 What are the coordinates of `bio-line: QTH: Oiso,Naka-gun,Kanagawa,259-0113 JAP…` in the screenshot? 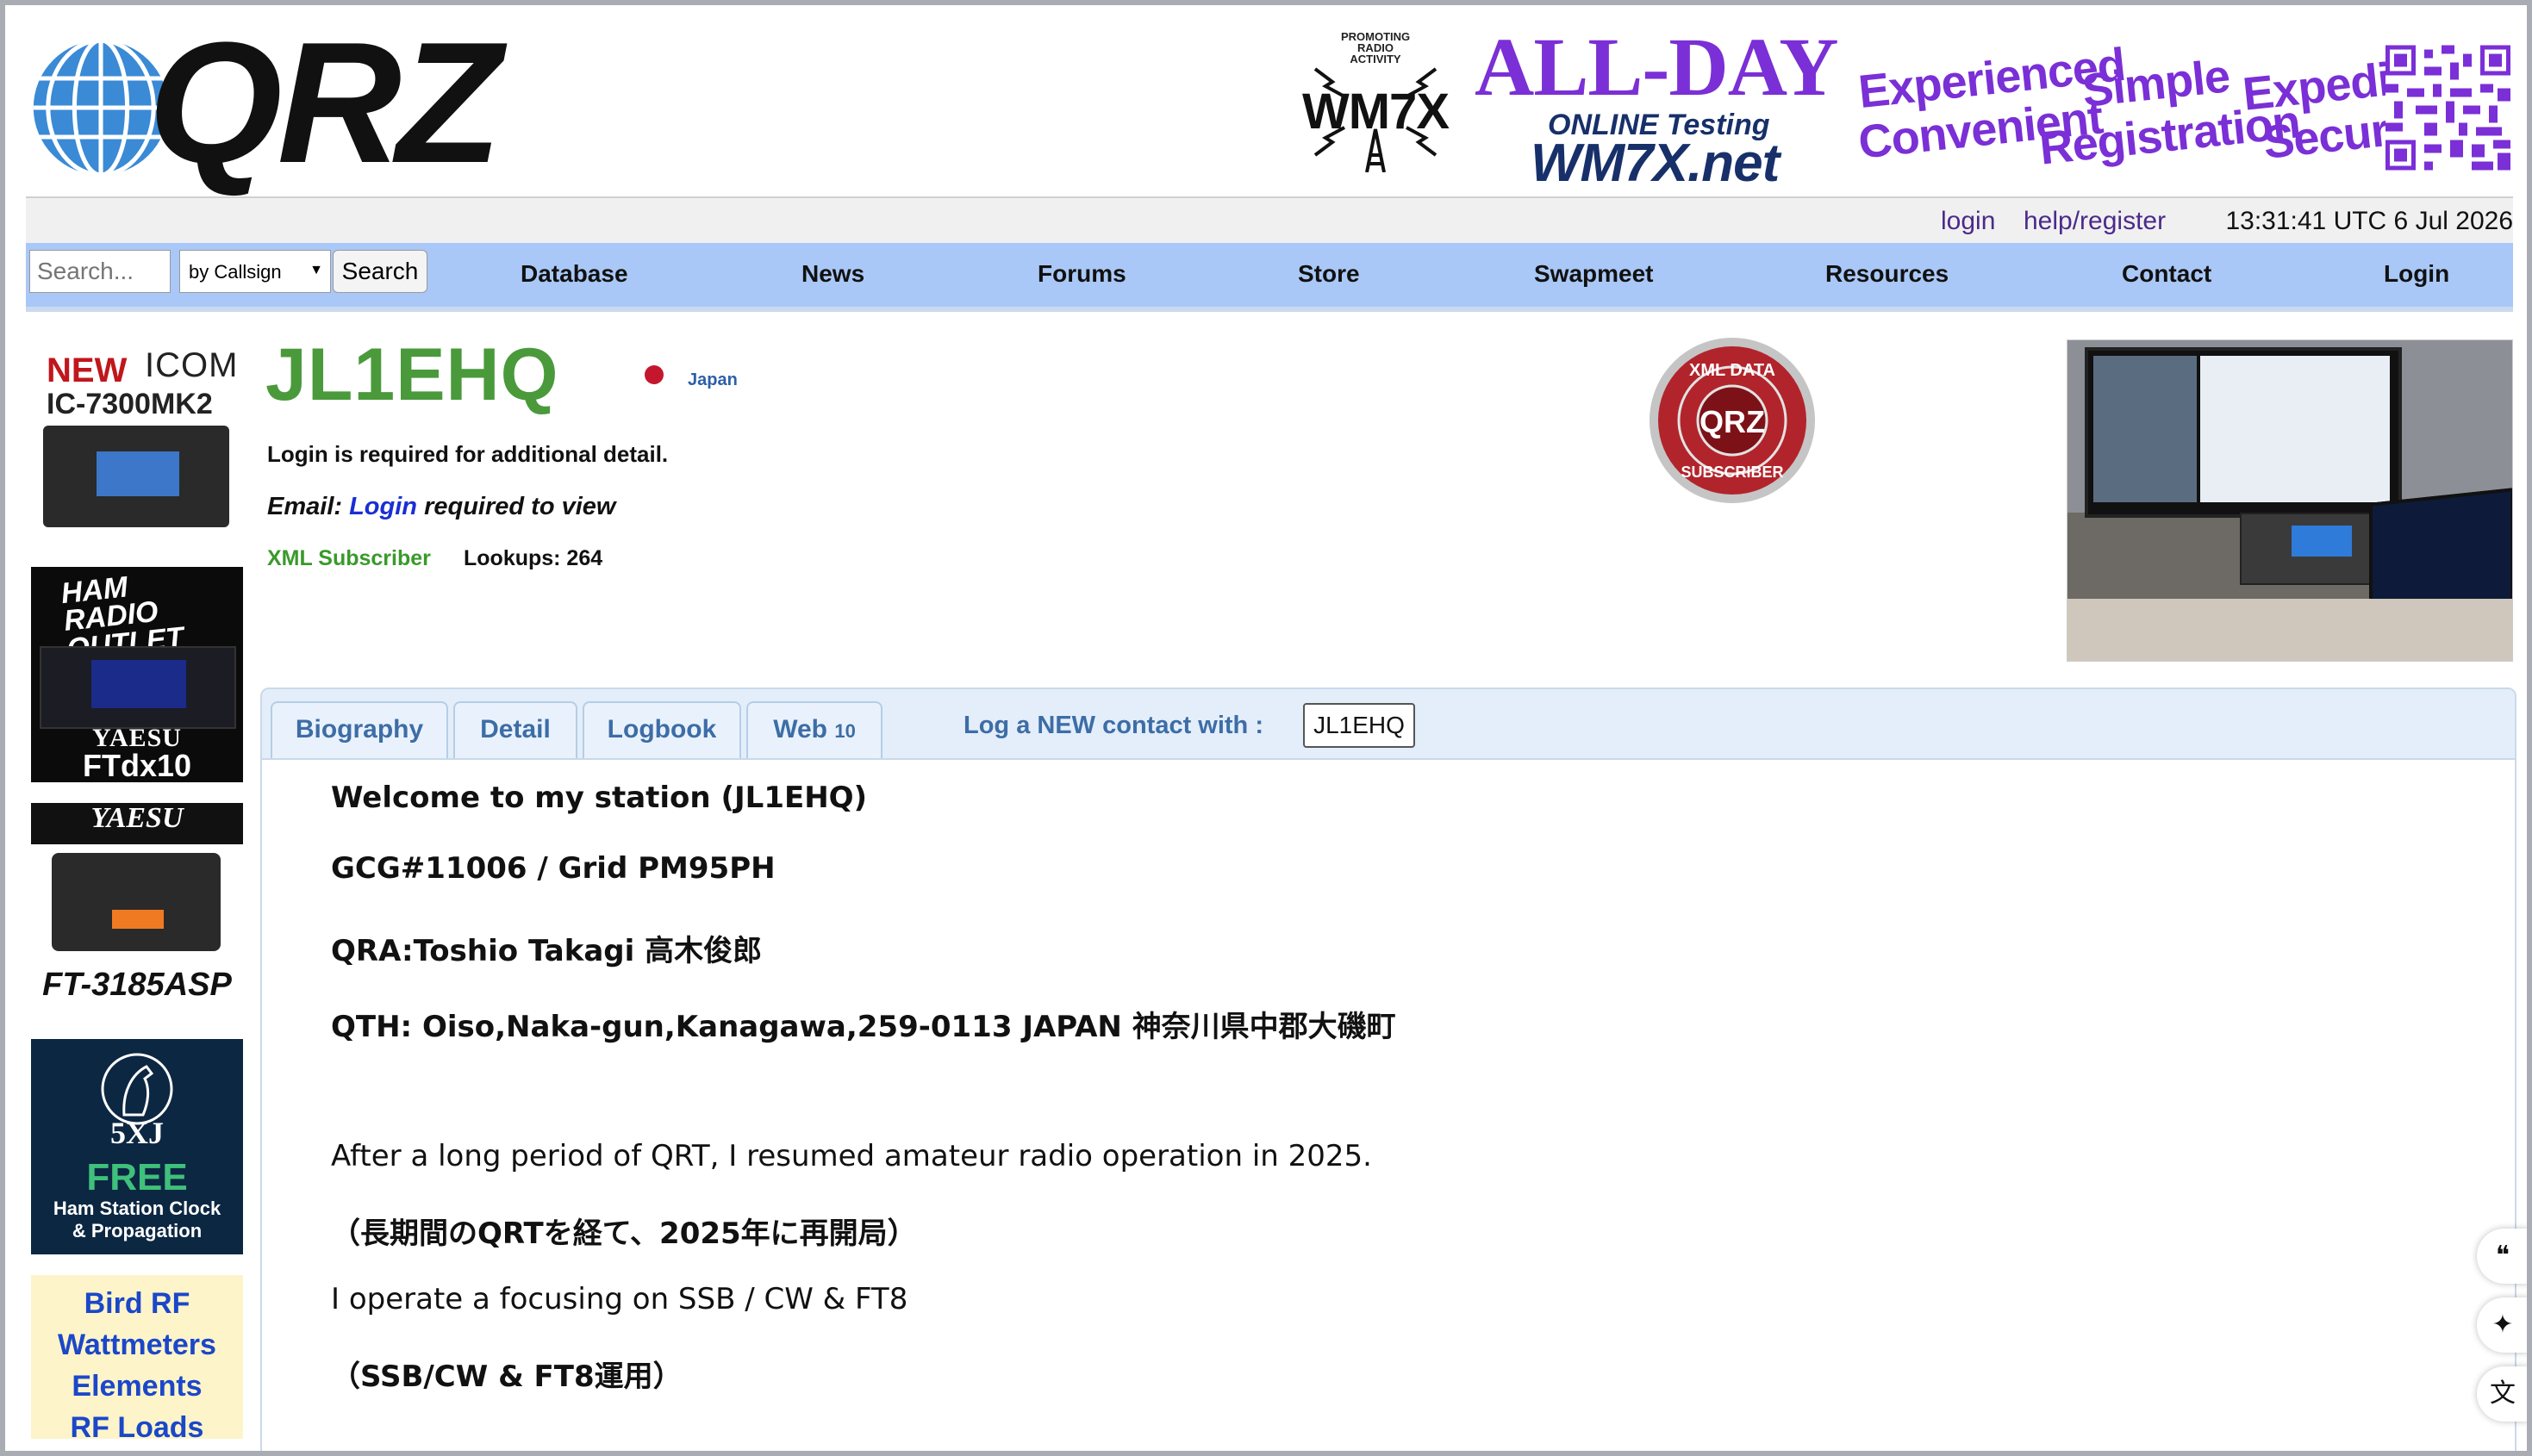 It's located at (864, 1027).